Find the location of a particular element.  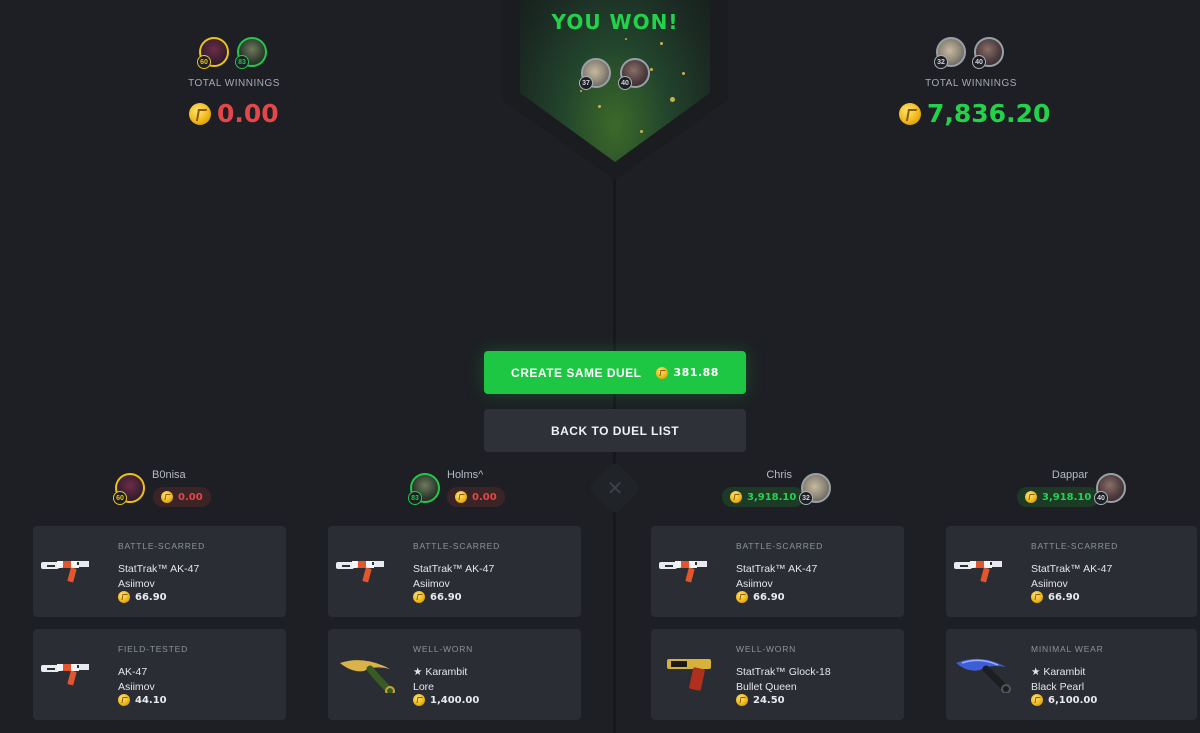

player-name: Dappar is located at coordinates (1069, 475).